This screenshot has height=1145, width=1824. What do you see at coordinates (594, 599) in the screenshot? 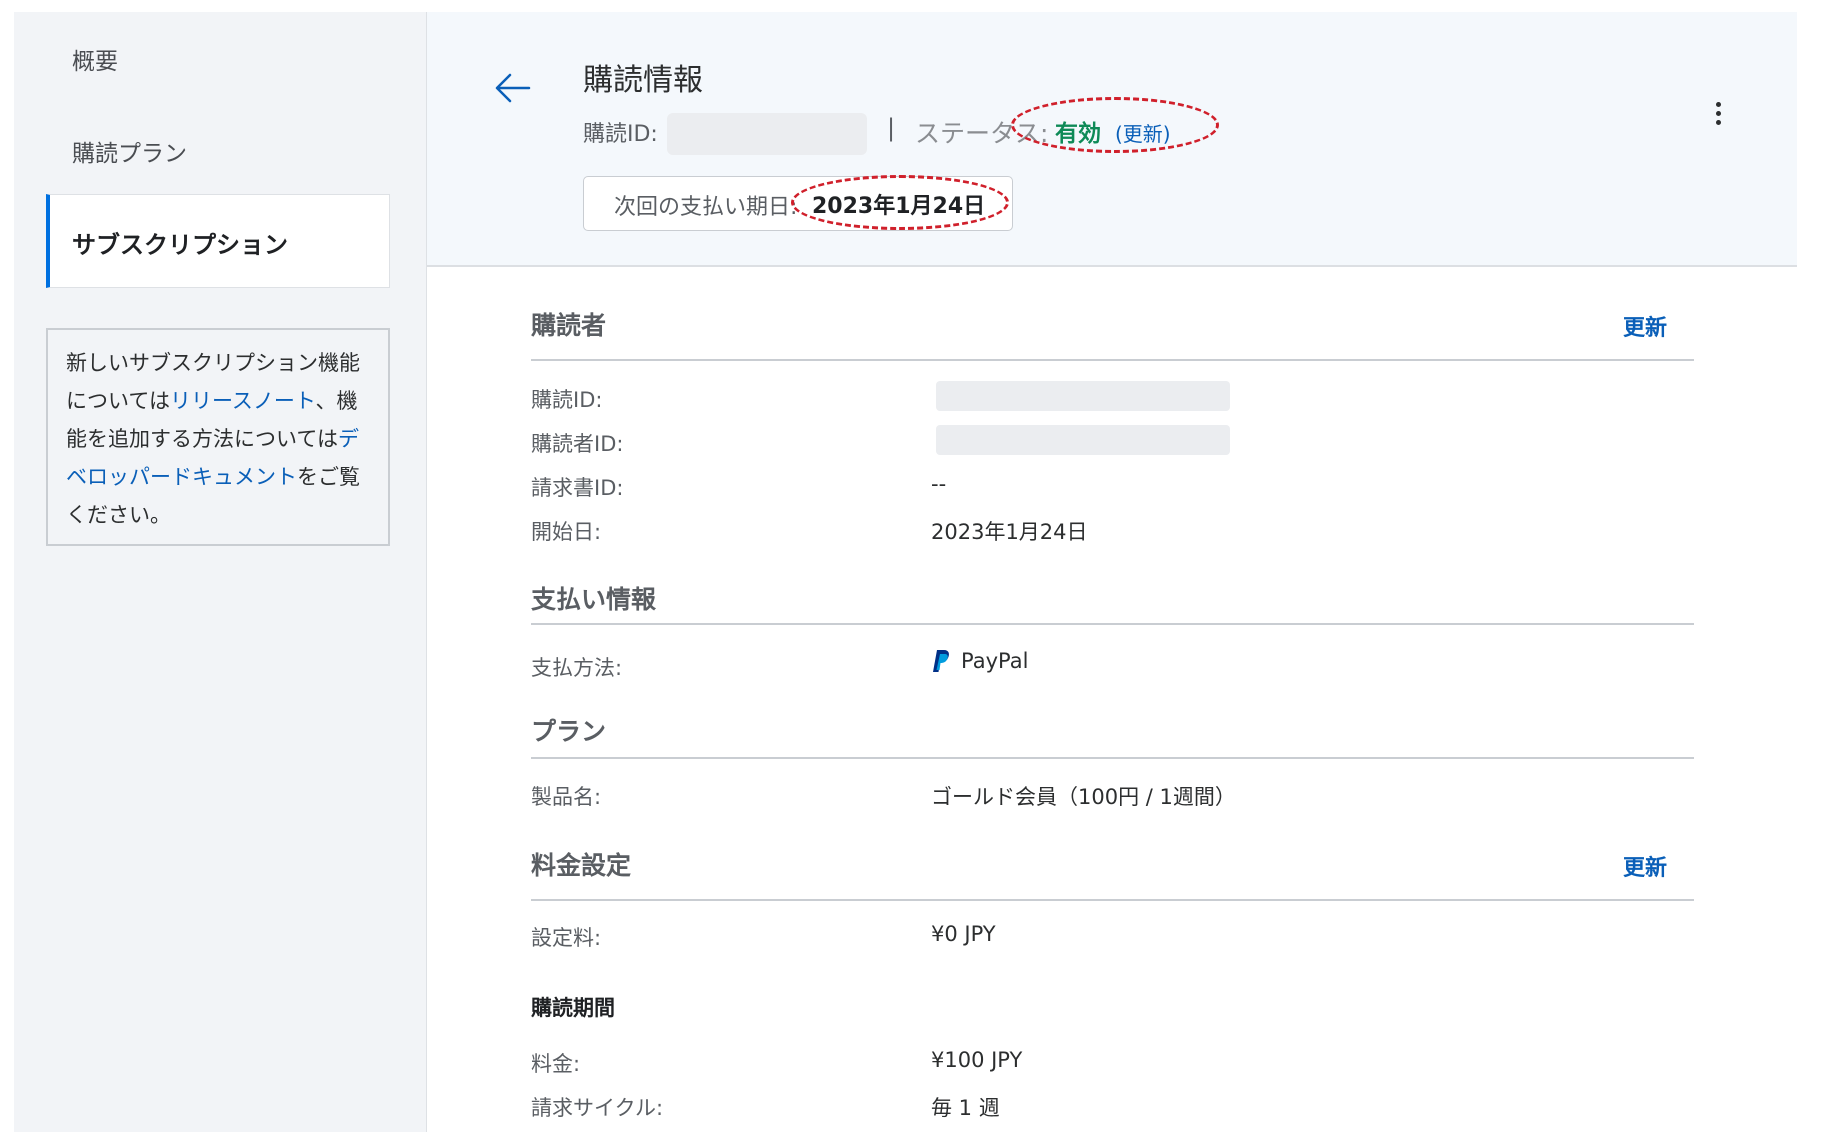
I see `section-title-payment: 支払い情報` at bounding box center [594, 599].